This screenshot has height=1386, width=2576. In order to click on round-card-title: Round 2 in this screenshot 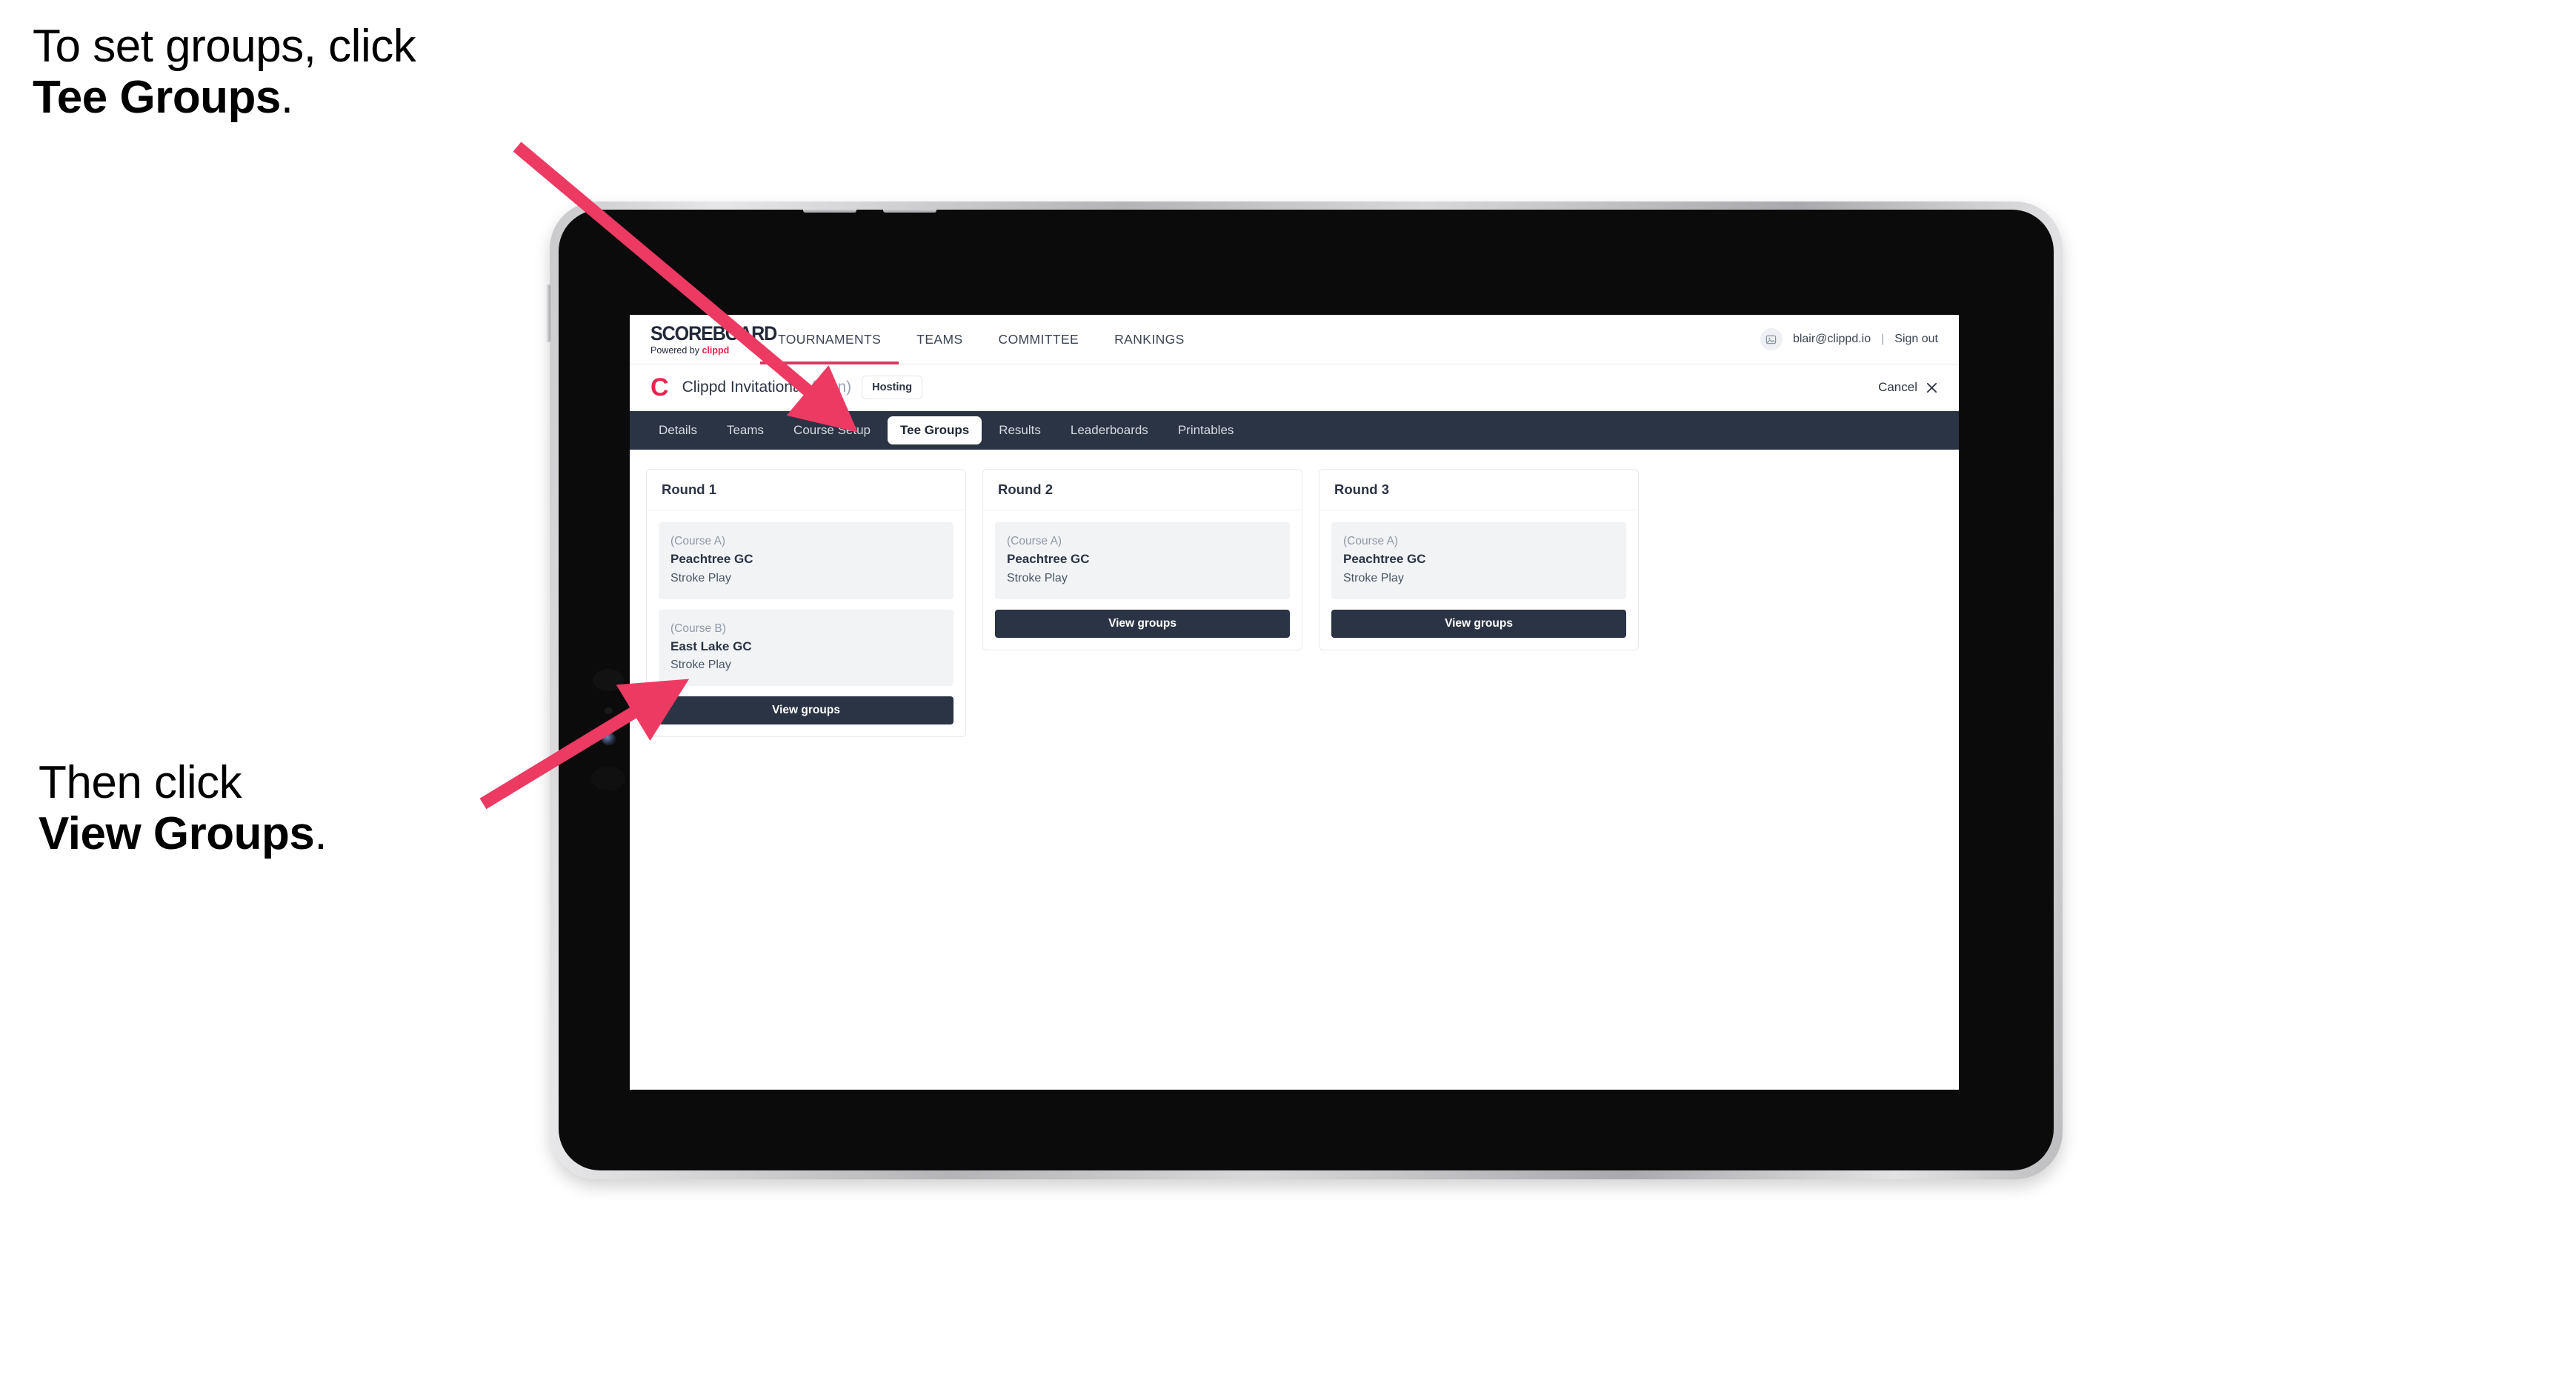, I will do `click(1142, 490)`.